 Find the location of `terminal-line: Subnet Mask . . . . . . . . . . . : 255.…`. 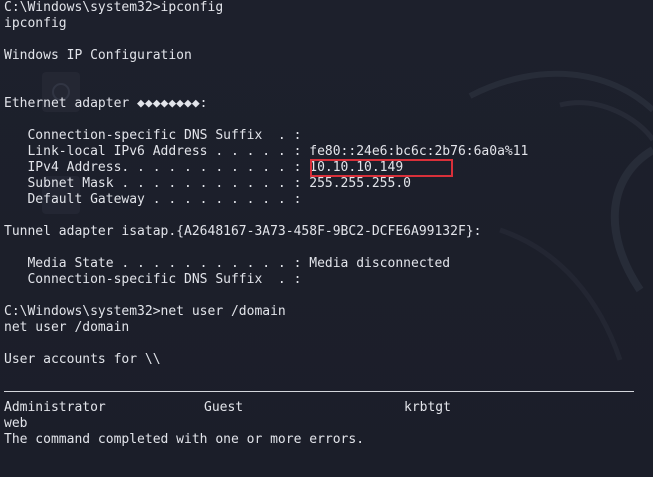

terminal-line: Subnet Mask . . . . . . . . . . . : 255.… is located at coordinates (207, 183).